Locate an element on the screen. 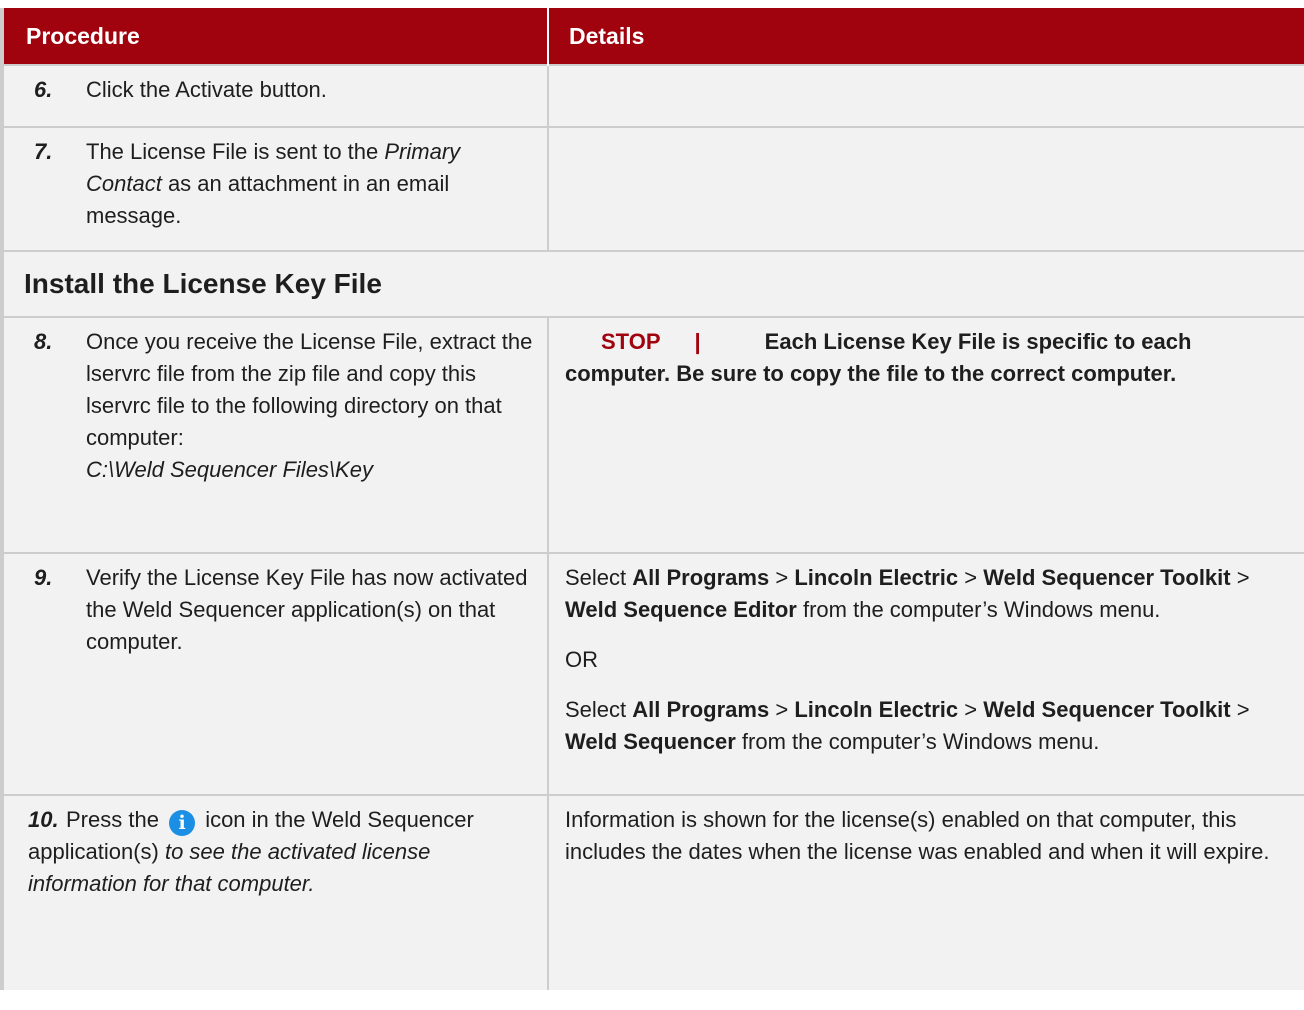  table-row-step-6: 6. Click the Activate button. is located at coordinates (652, 95).